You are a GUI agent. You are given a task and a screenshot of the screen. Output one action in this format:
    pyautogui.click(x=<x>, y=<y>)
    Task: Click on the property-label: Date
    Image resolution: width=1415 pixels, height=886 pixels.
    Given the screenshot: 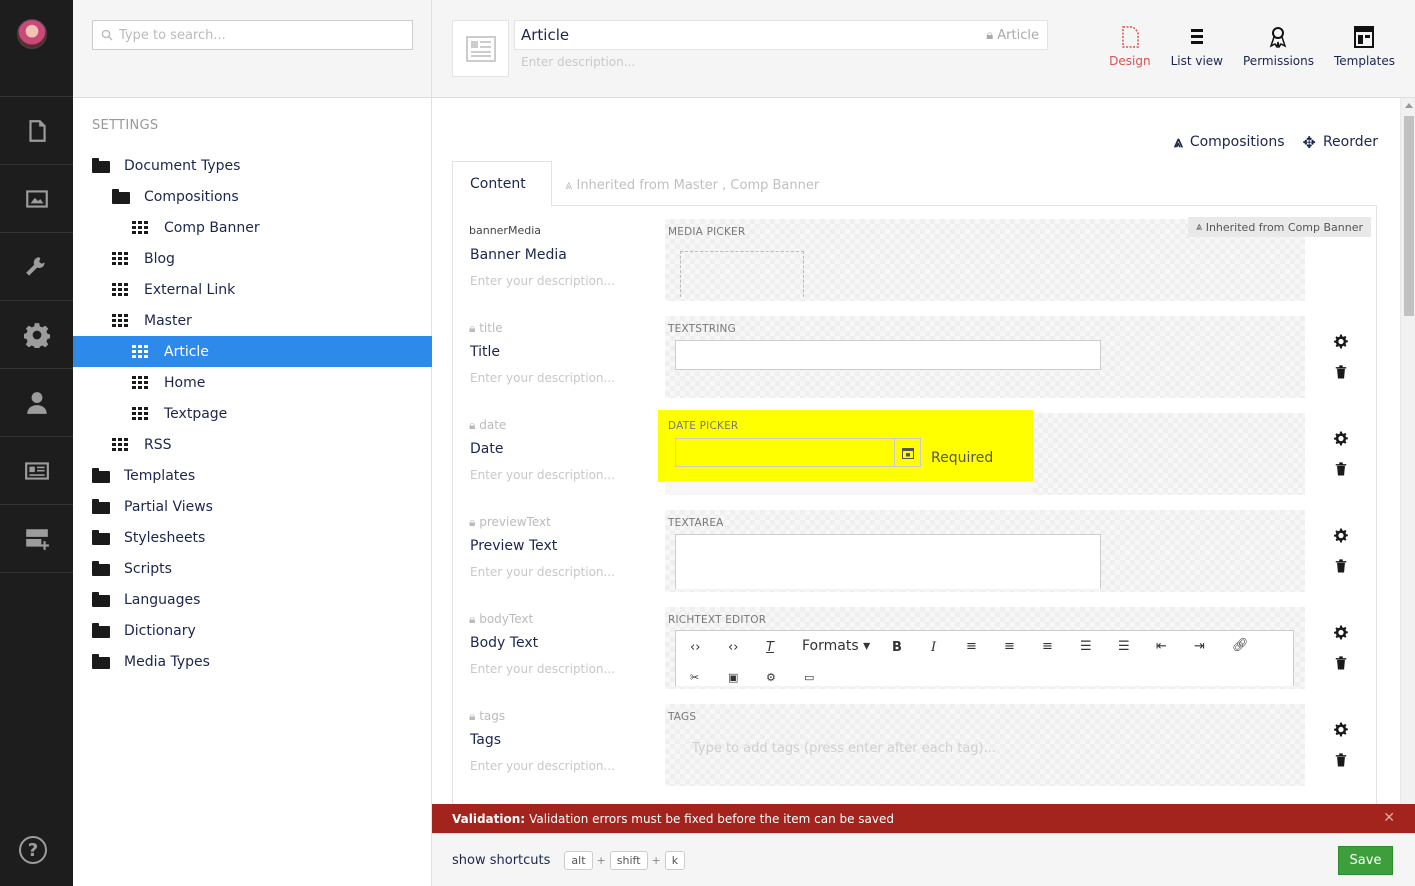 What is the action you would take?
    pyautogui.click(x=486, y=449)
    